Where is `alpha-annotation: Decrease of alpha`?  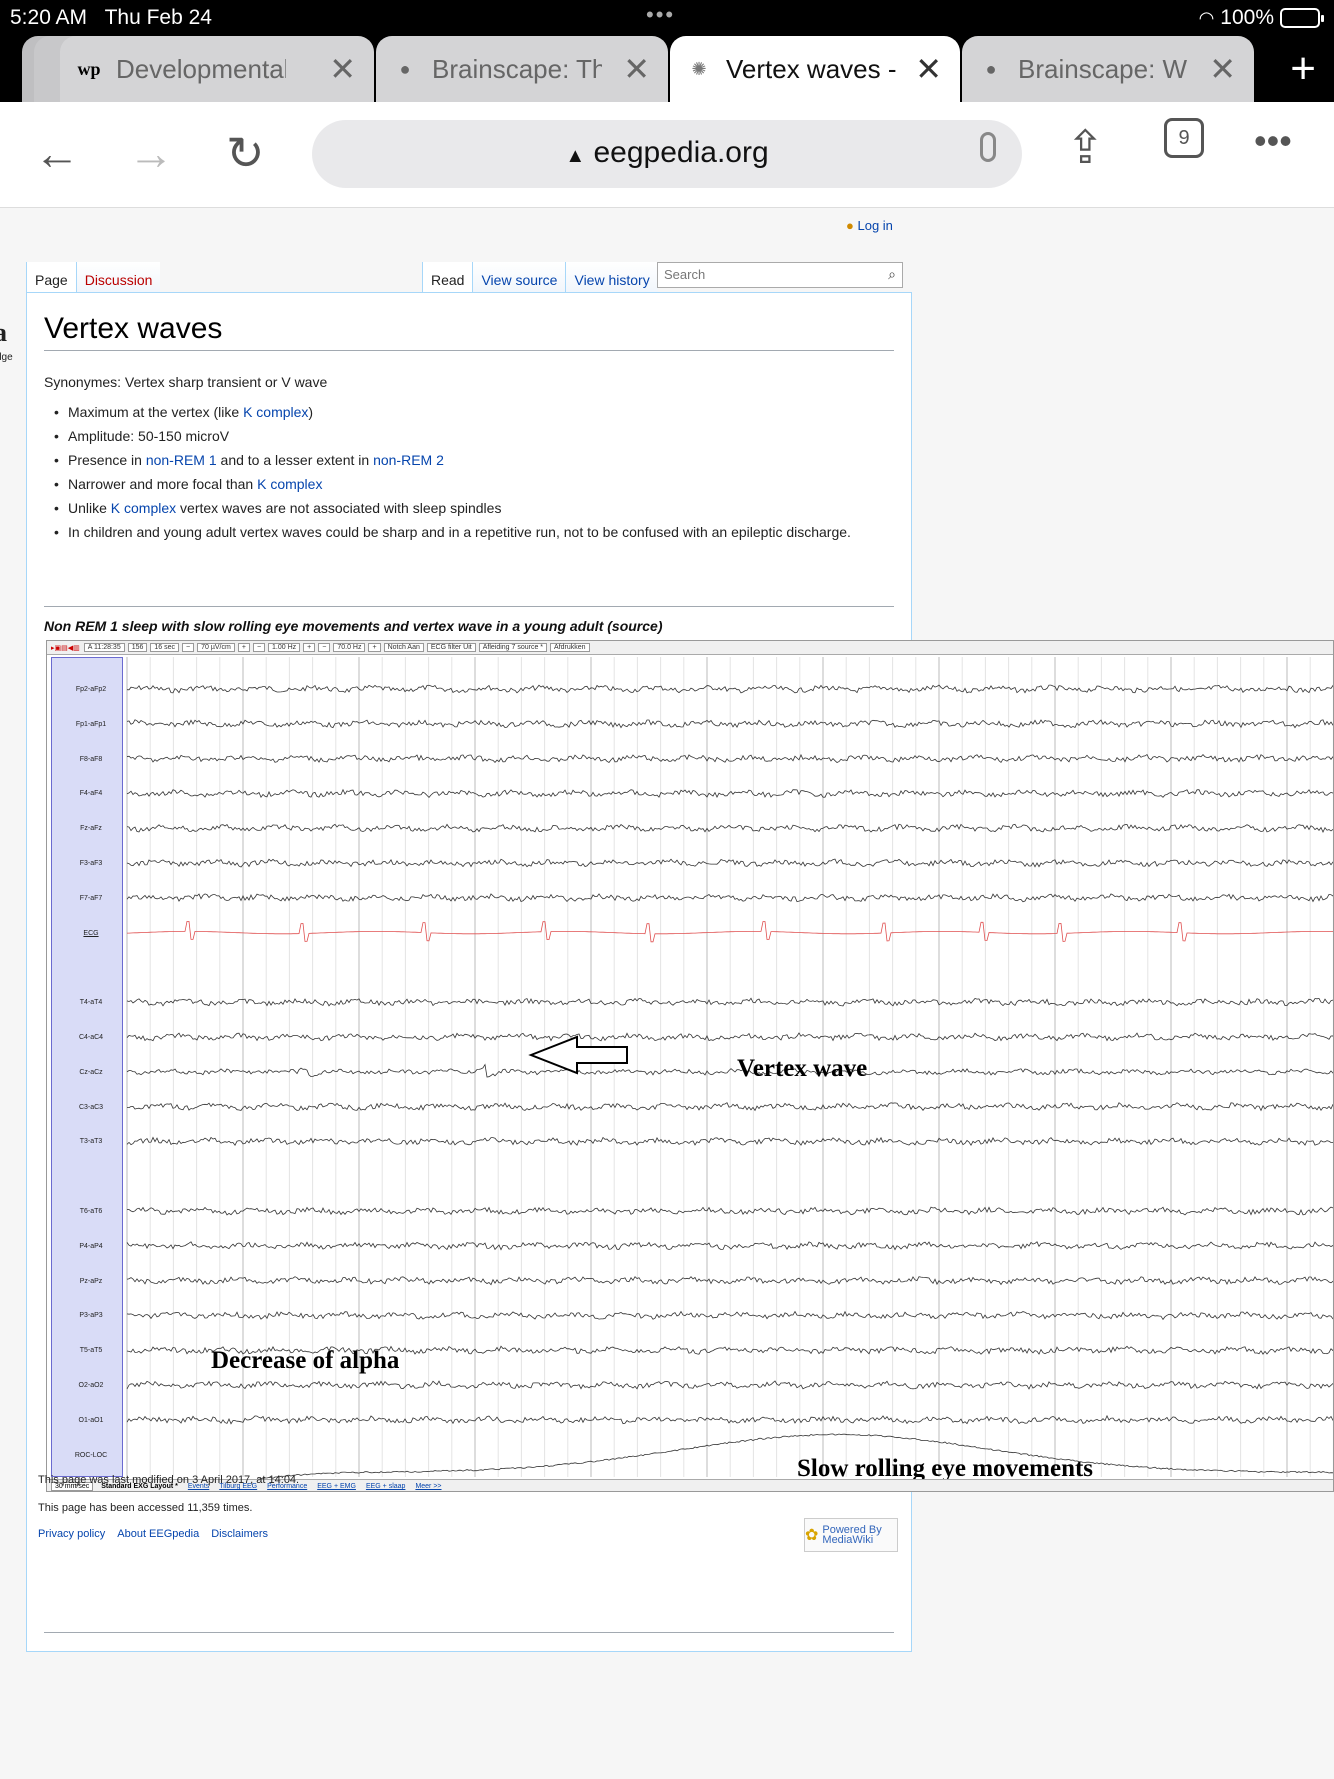
alpha-annotation: Decrease of alpha is located at coordinates (305, 1360).